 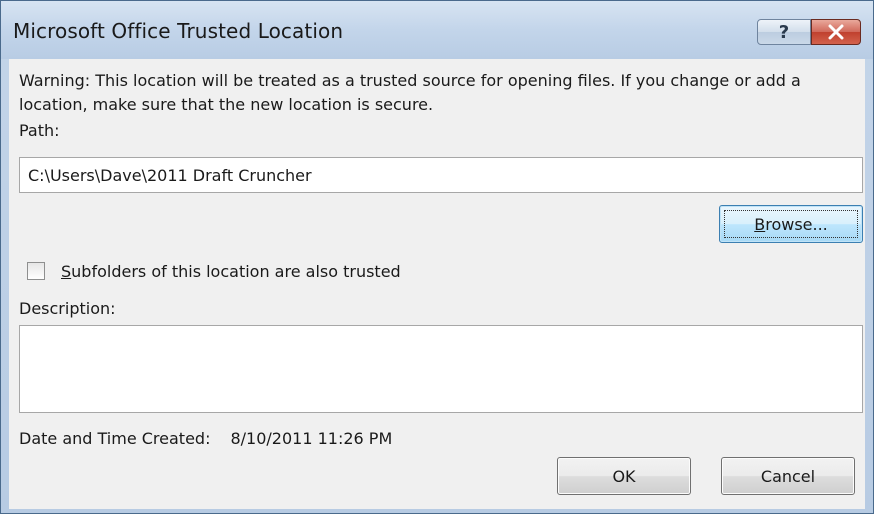 I want to click on focus-ring, so click(x=791, y=224).